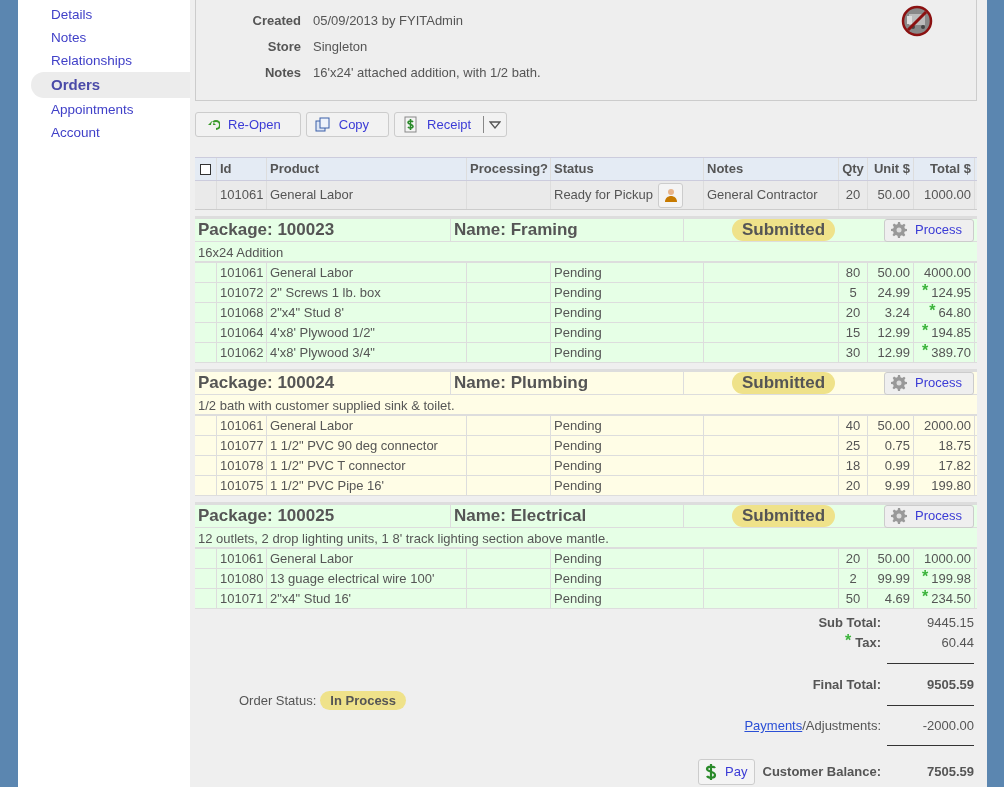 Image resolution: width=1004 pixels, height=787 pixels. Describe the element at coordinates (853, 445) in the screenshot. I see `table-cell: 25` at that location.